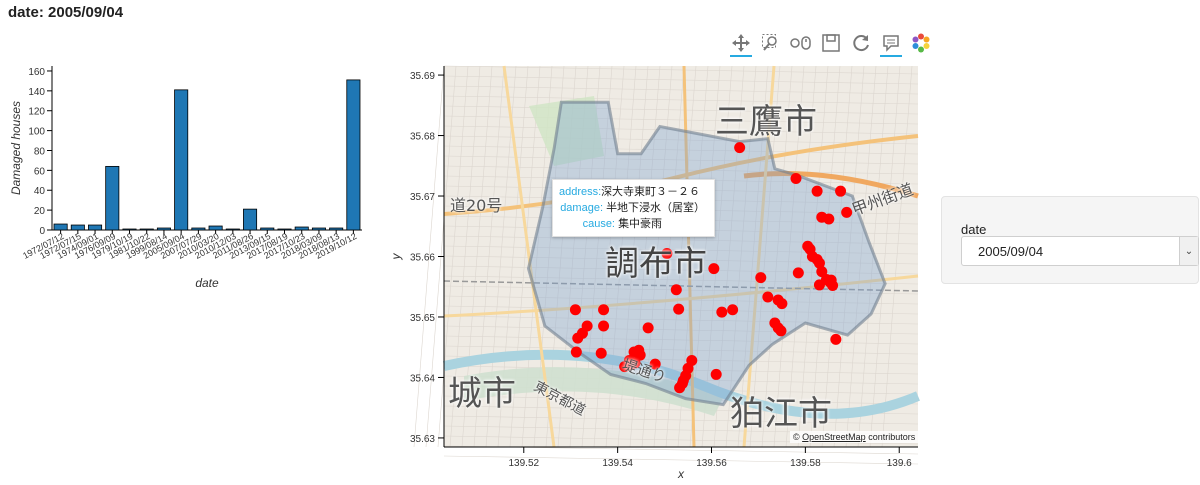  What do you see at coordinates (422, 439) in the screenshot?
I see `map-y-tick-label: 35.63` at bounding box center [422, 439].